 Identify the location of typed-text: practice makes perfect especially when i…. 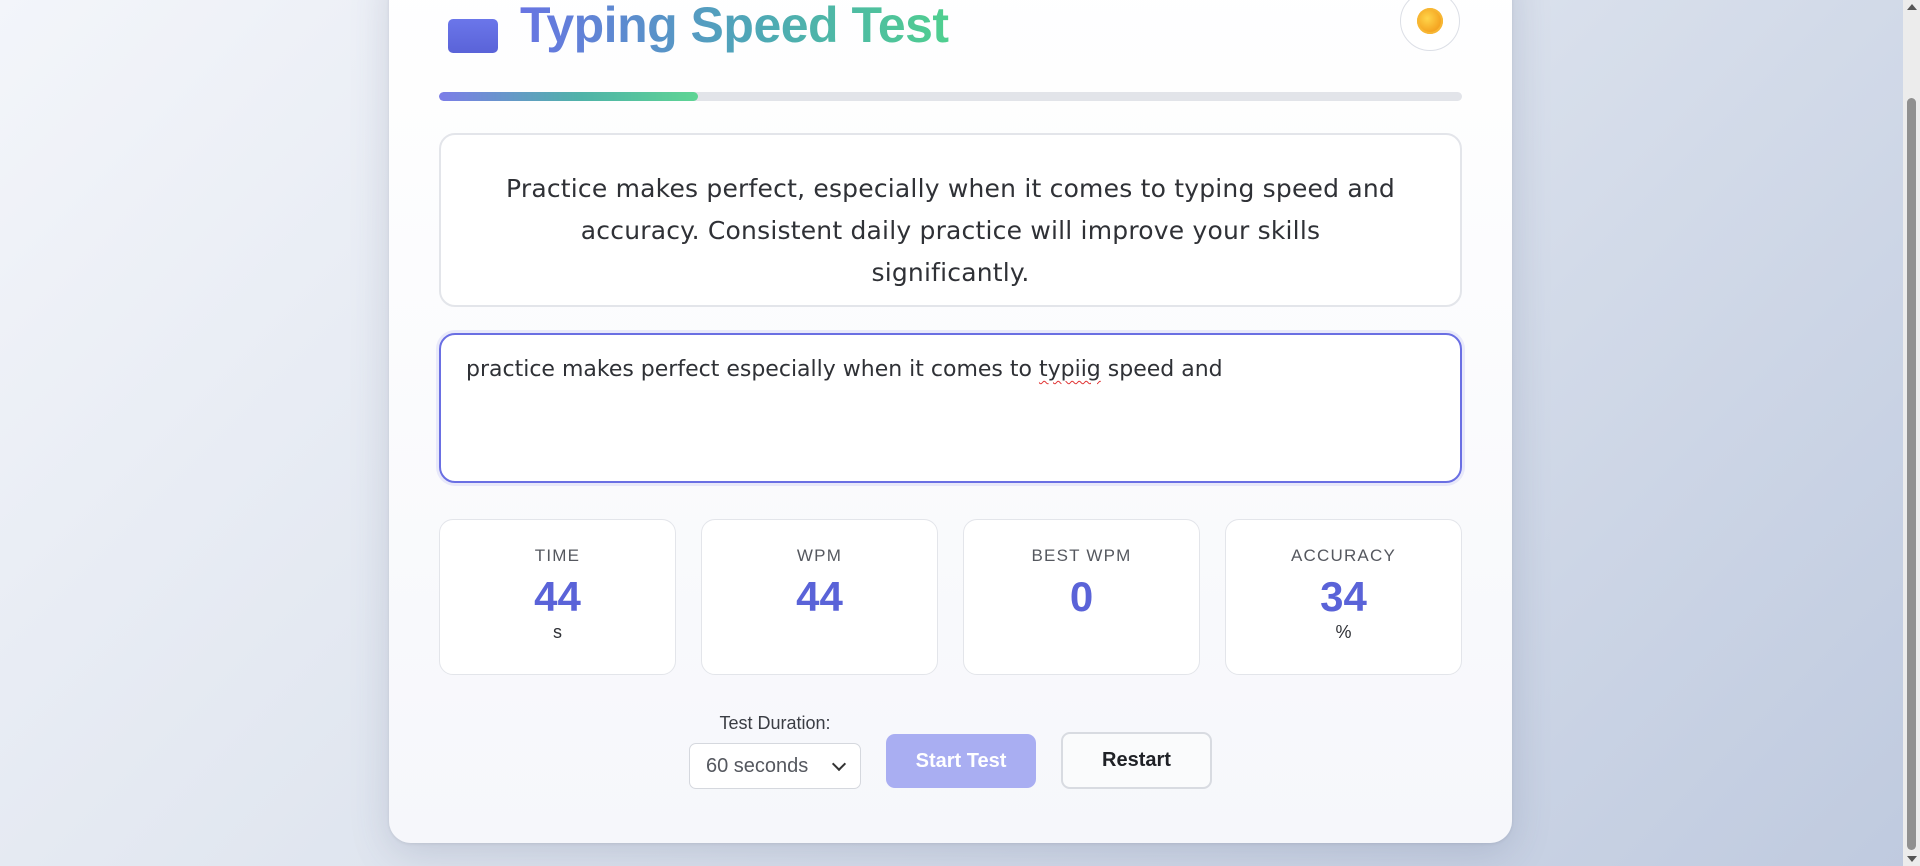
(752, 369).